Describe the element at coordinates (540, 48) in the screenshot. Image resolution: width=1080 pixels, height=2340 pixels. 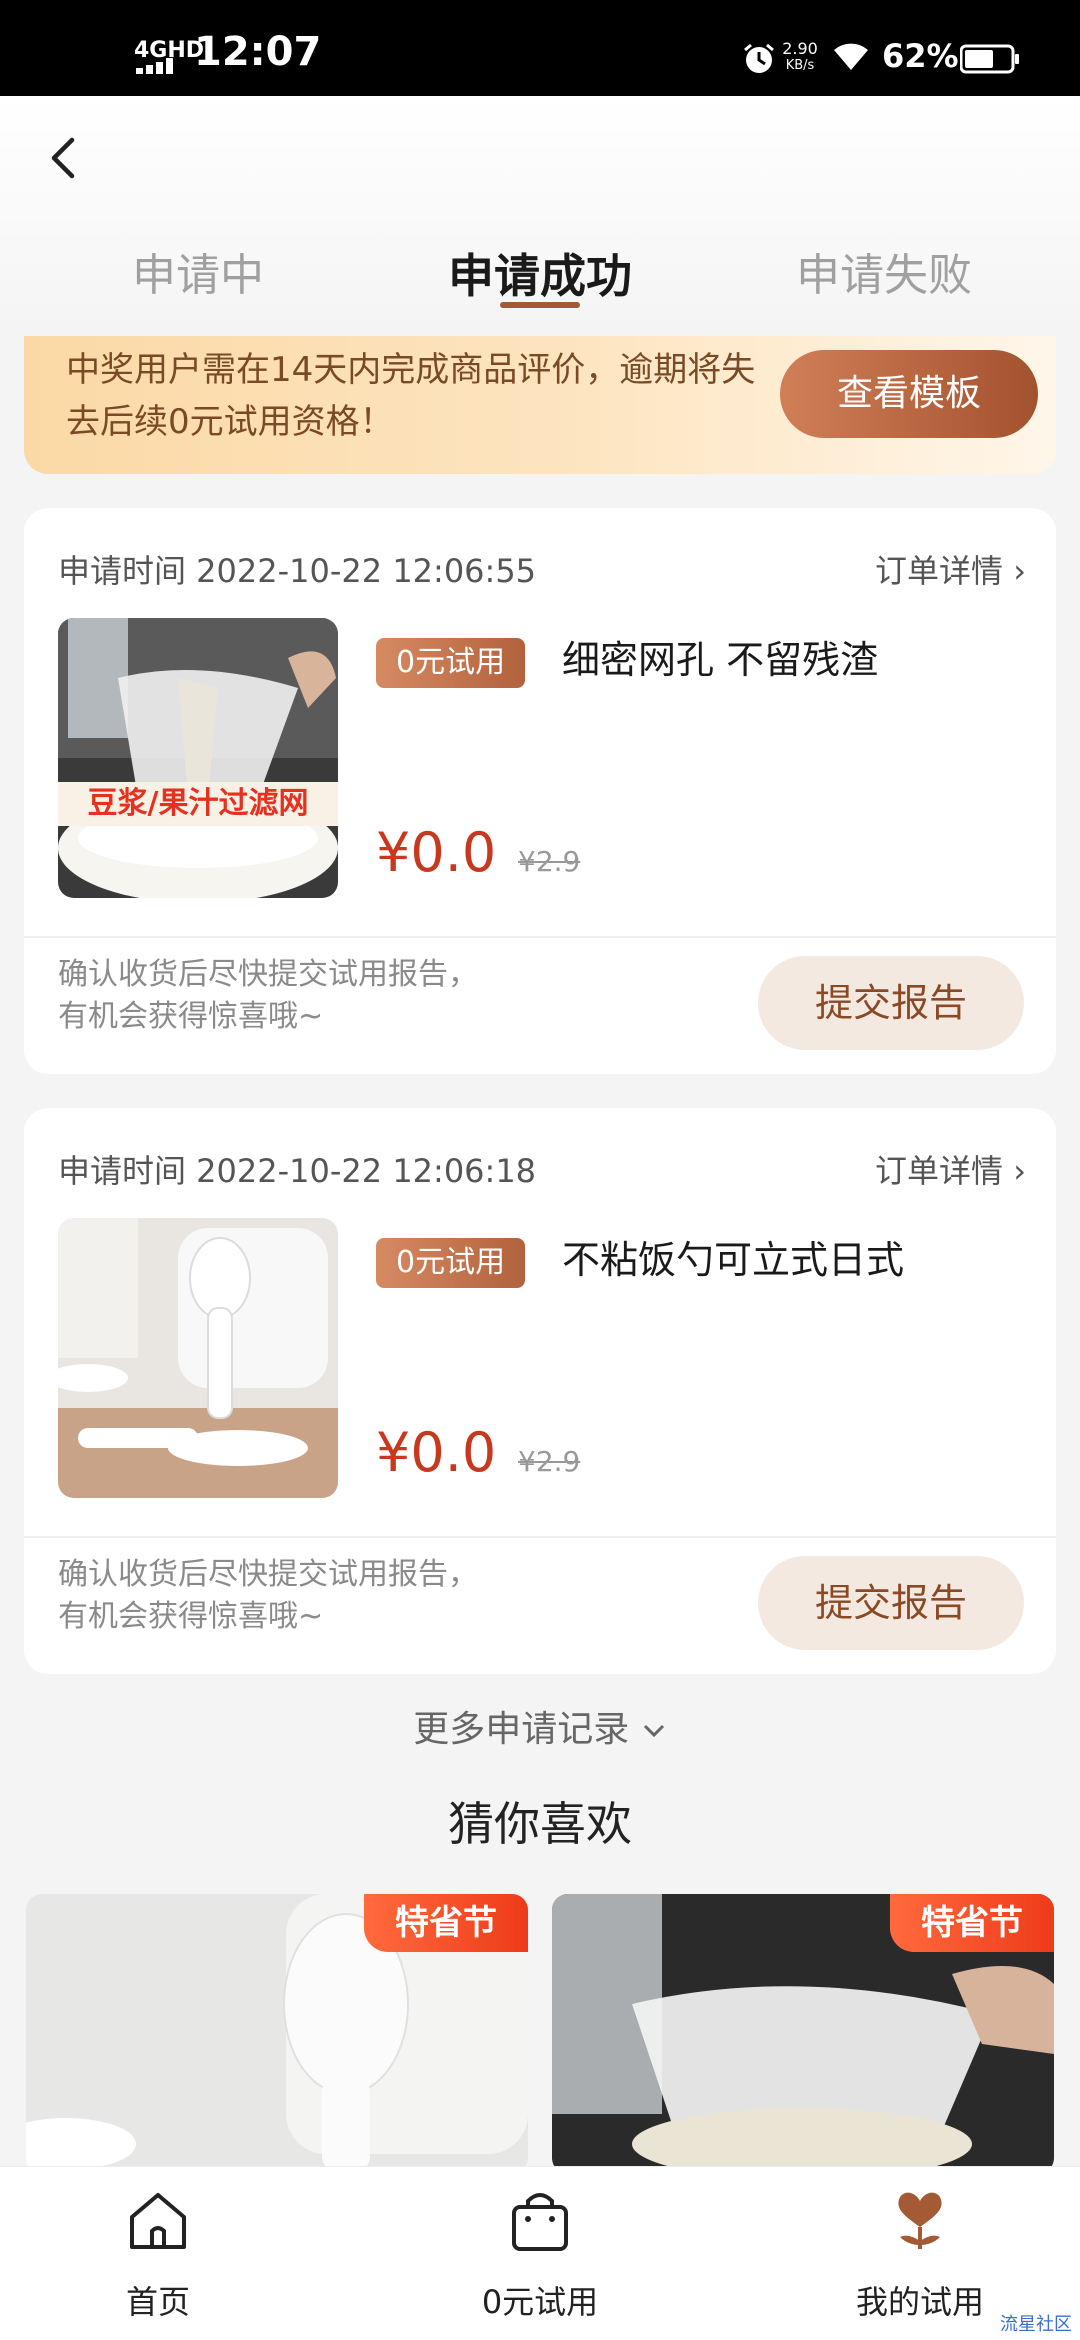
I see `status-bar: 4GHD 12:07 2.90 KB/s 62%` at that location.